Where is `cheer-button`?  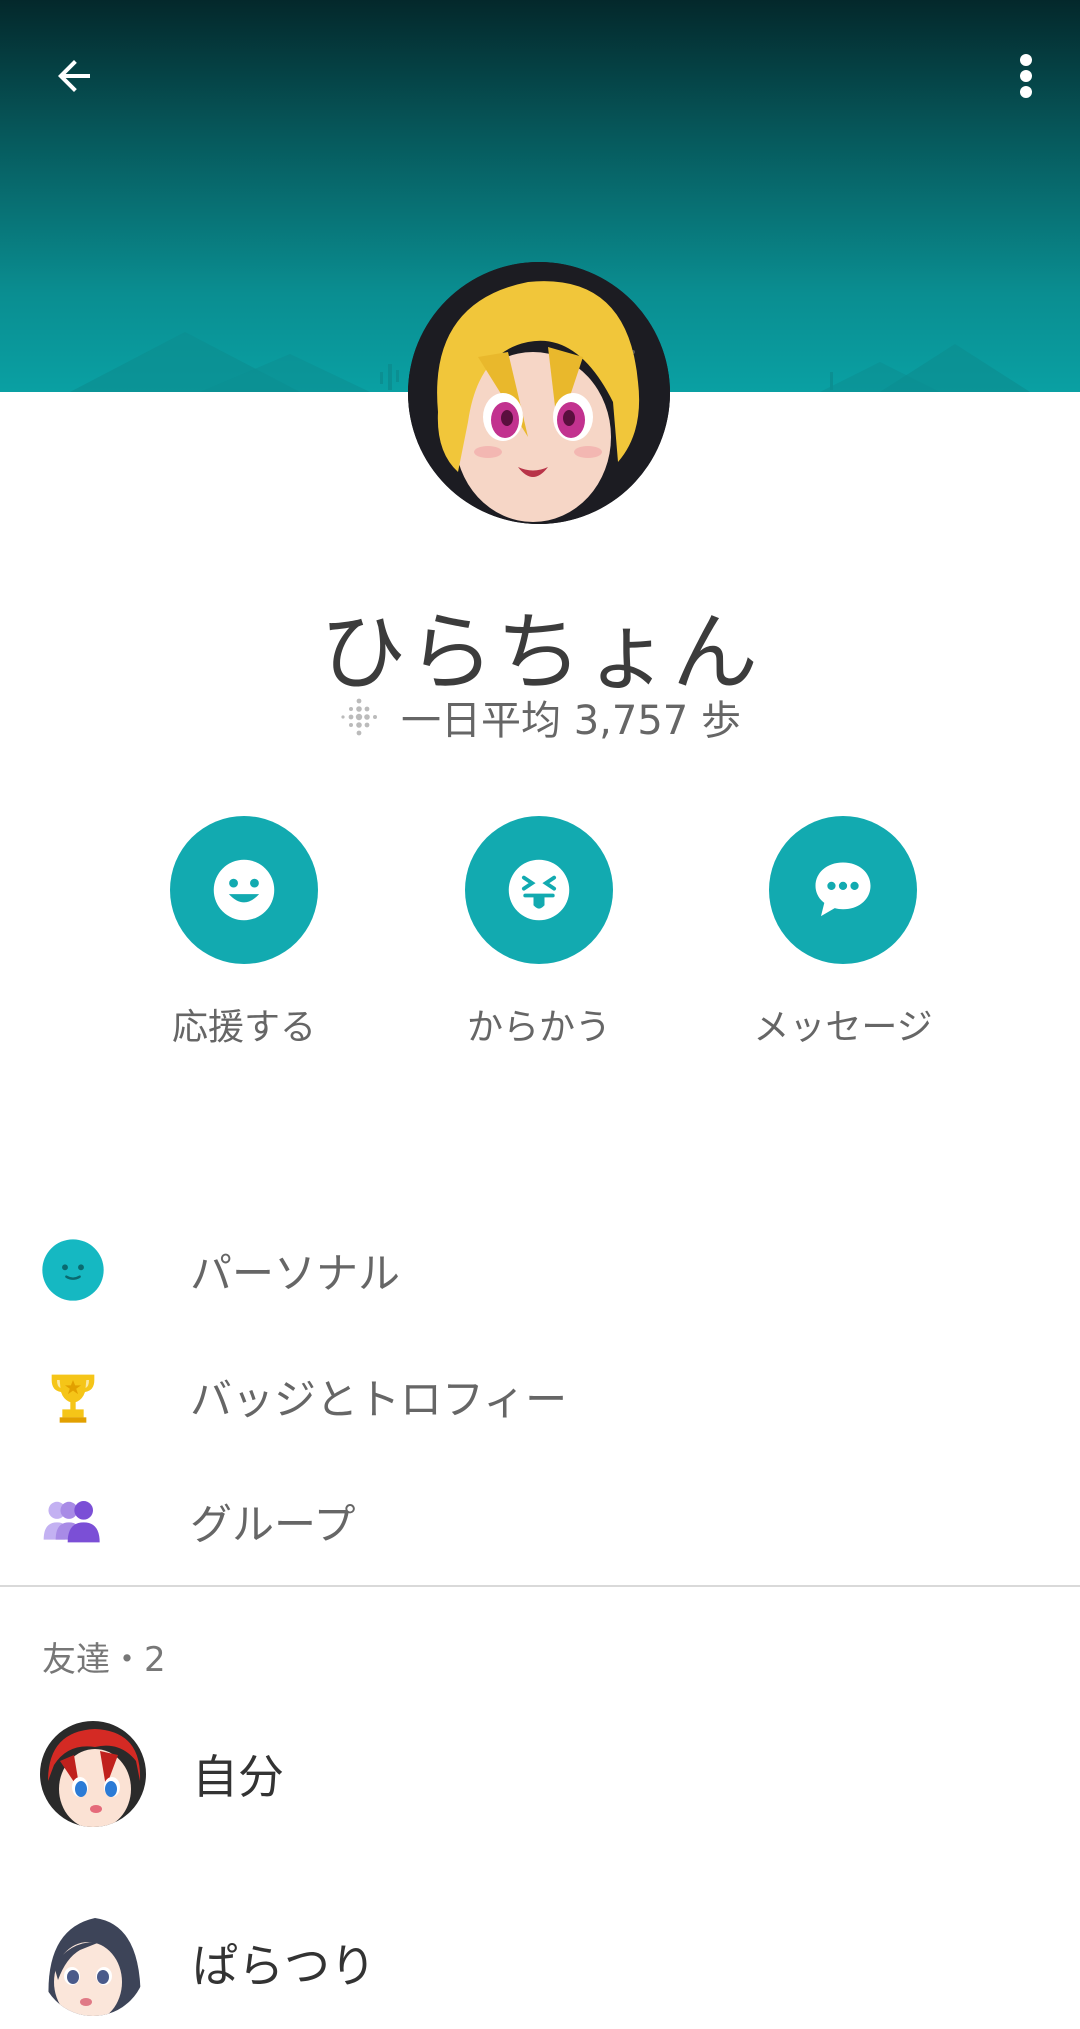
cheer-button is located at coordinates (244, 890).